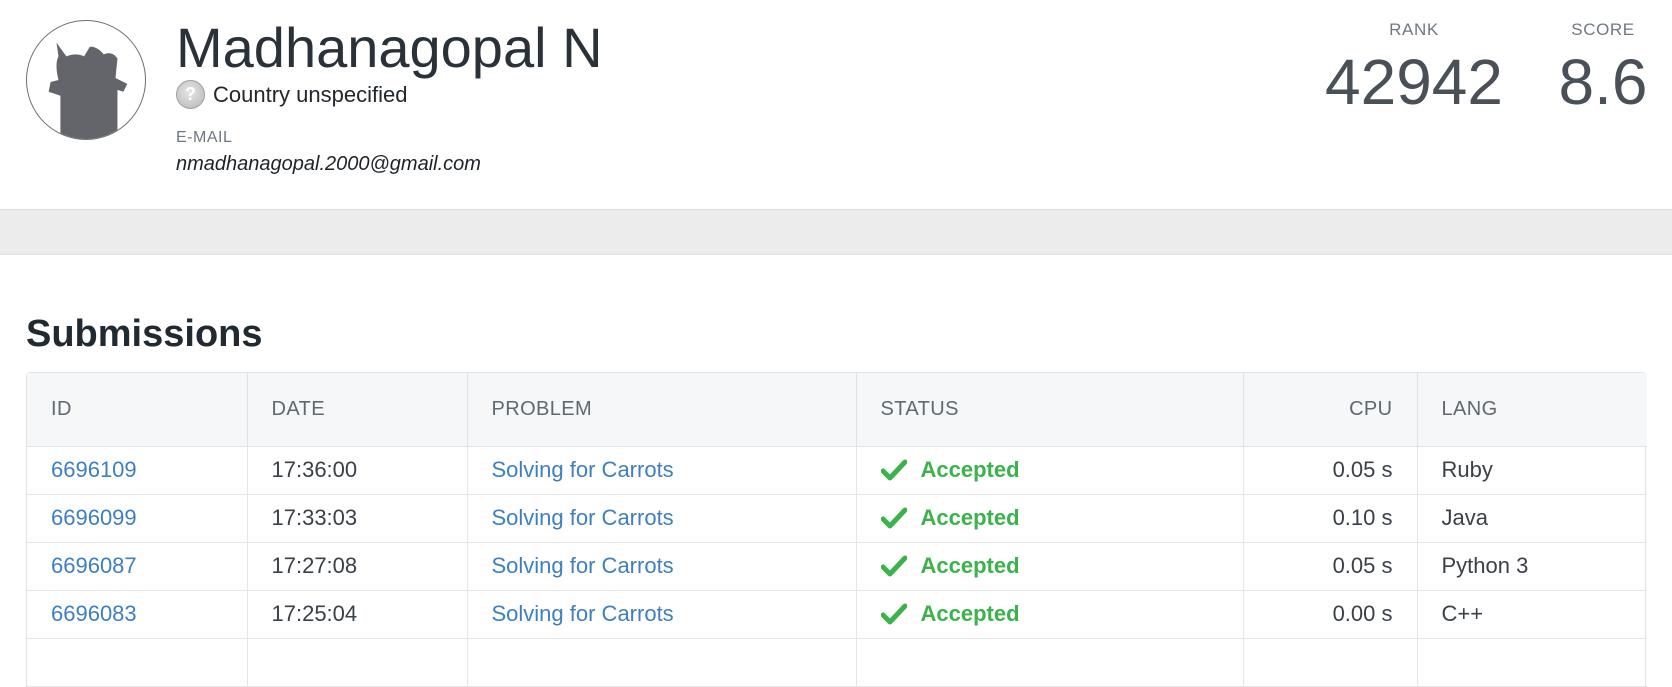 Image resolution: width=1672 pixels, height=687 pixels. I want to click on submission-lang: Ruby, so click(1532, 470).